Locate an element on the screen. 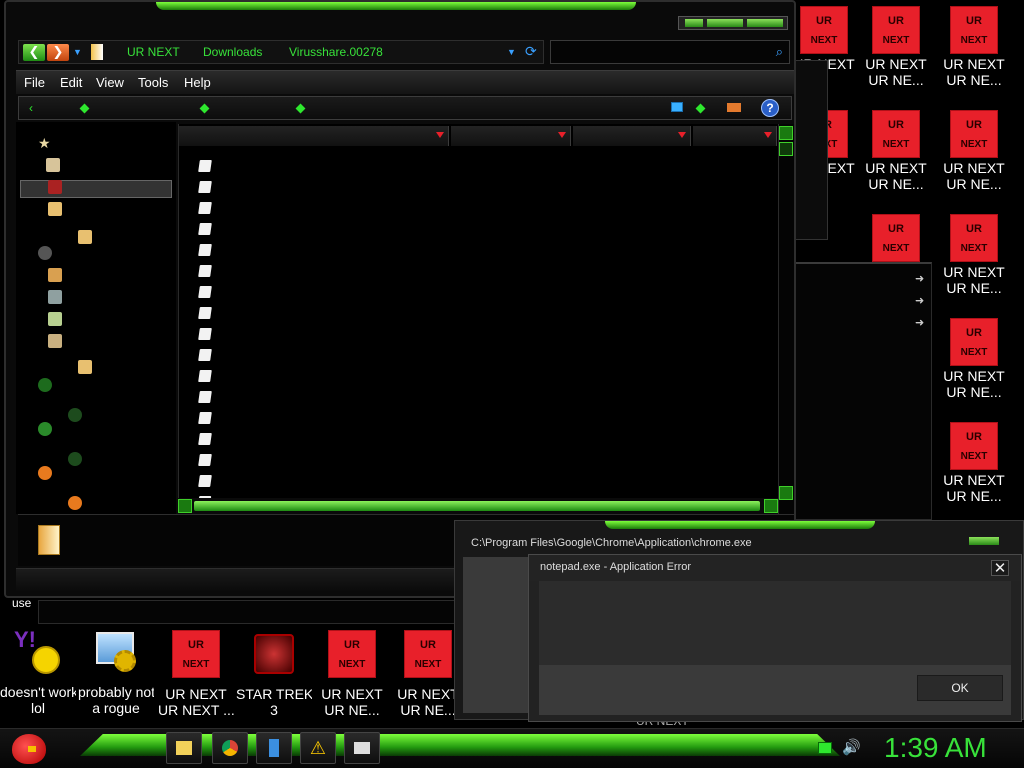  desktop-icon-ur-next: UR NEXT is located at coordinates (896, 239).